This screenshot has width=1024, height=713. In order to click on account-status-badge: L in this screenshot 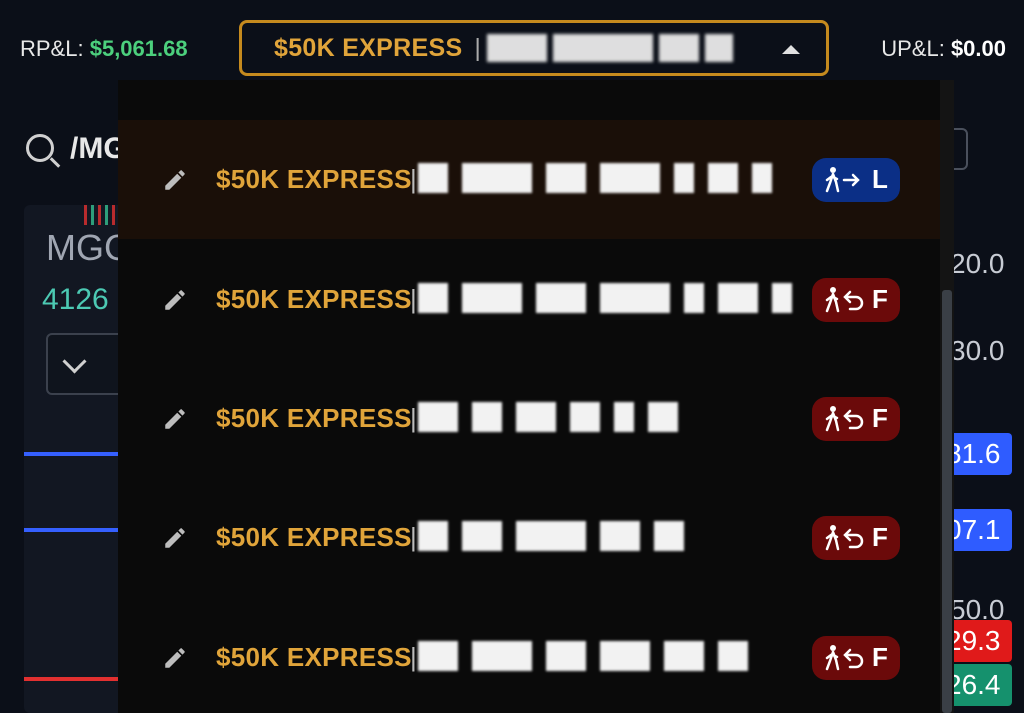, I will do `click(856, 179)`.